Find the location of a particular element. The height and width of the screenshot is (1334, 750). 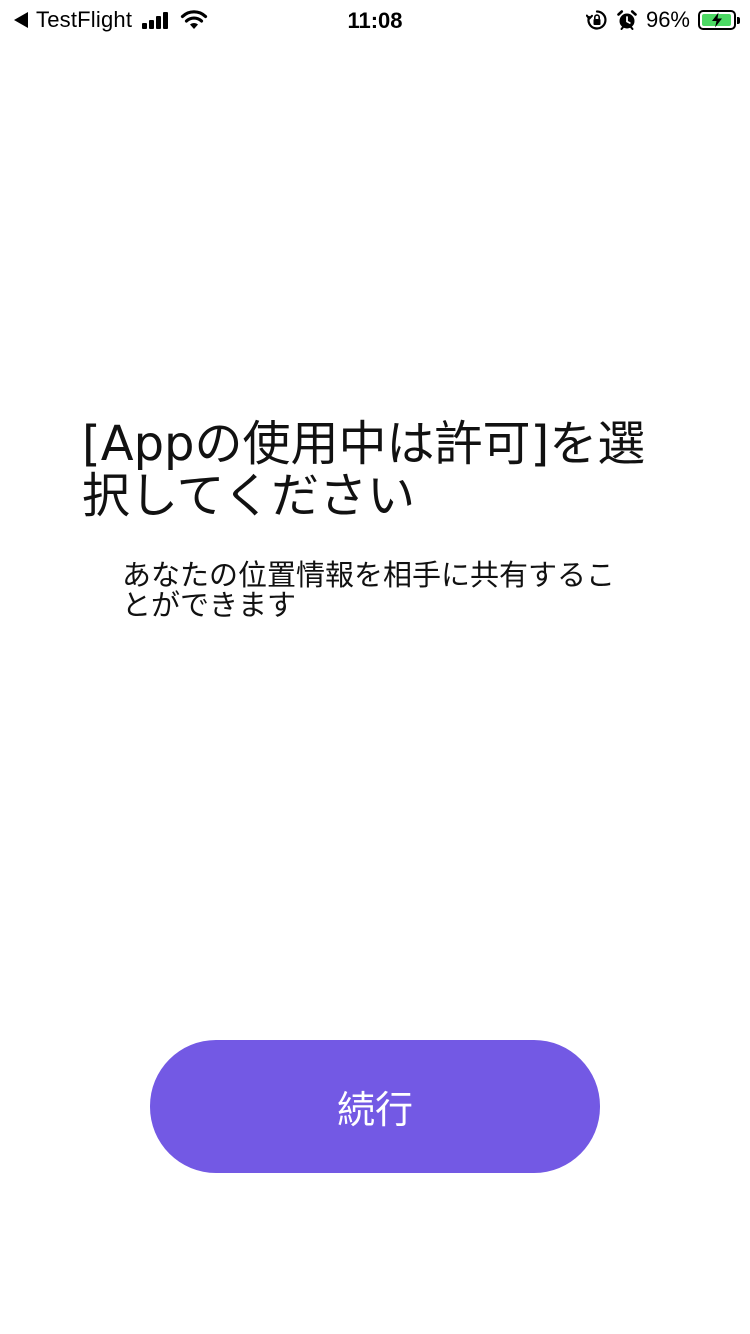

battery-charging-icon is located at coordinates (719, 20).